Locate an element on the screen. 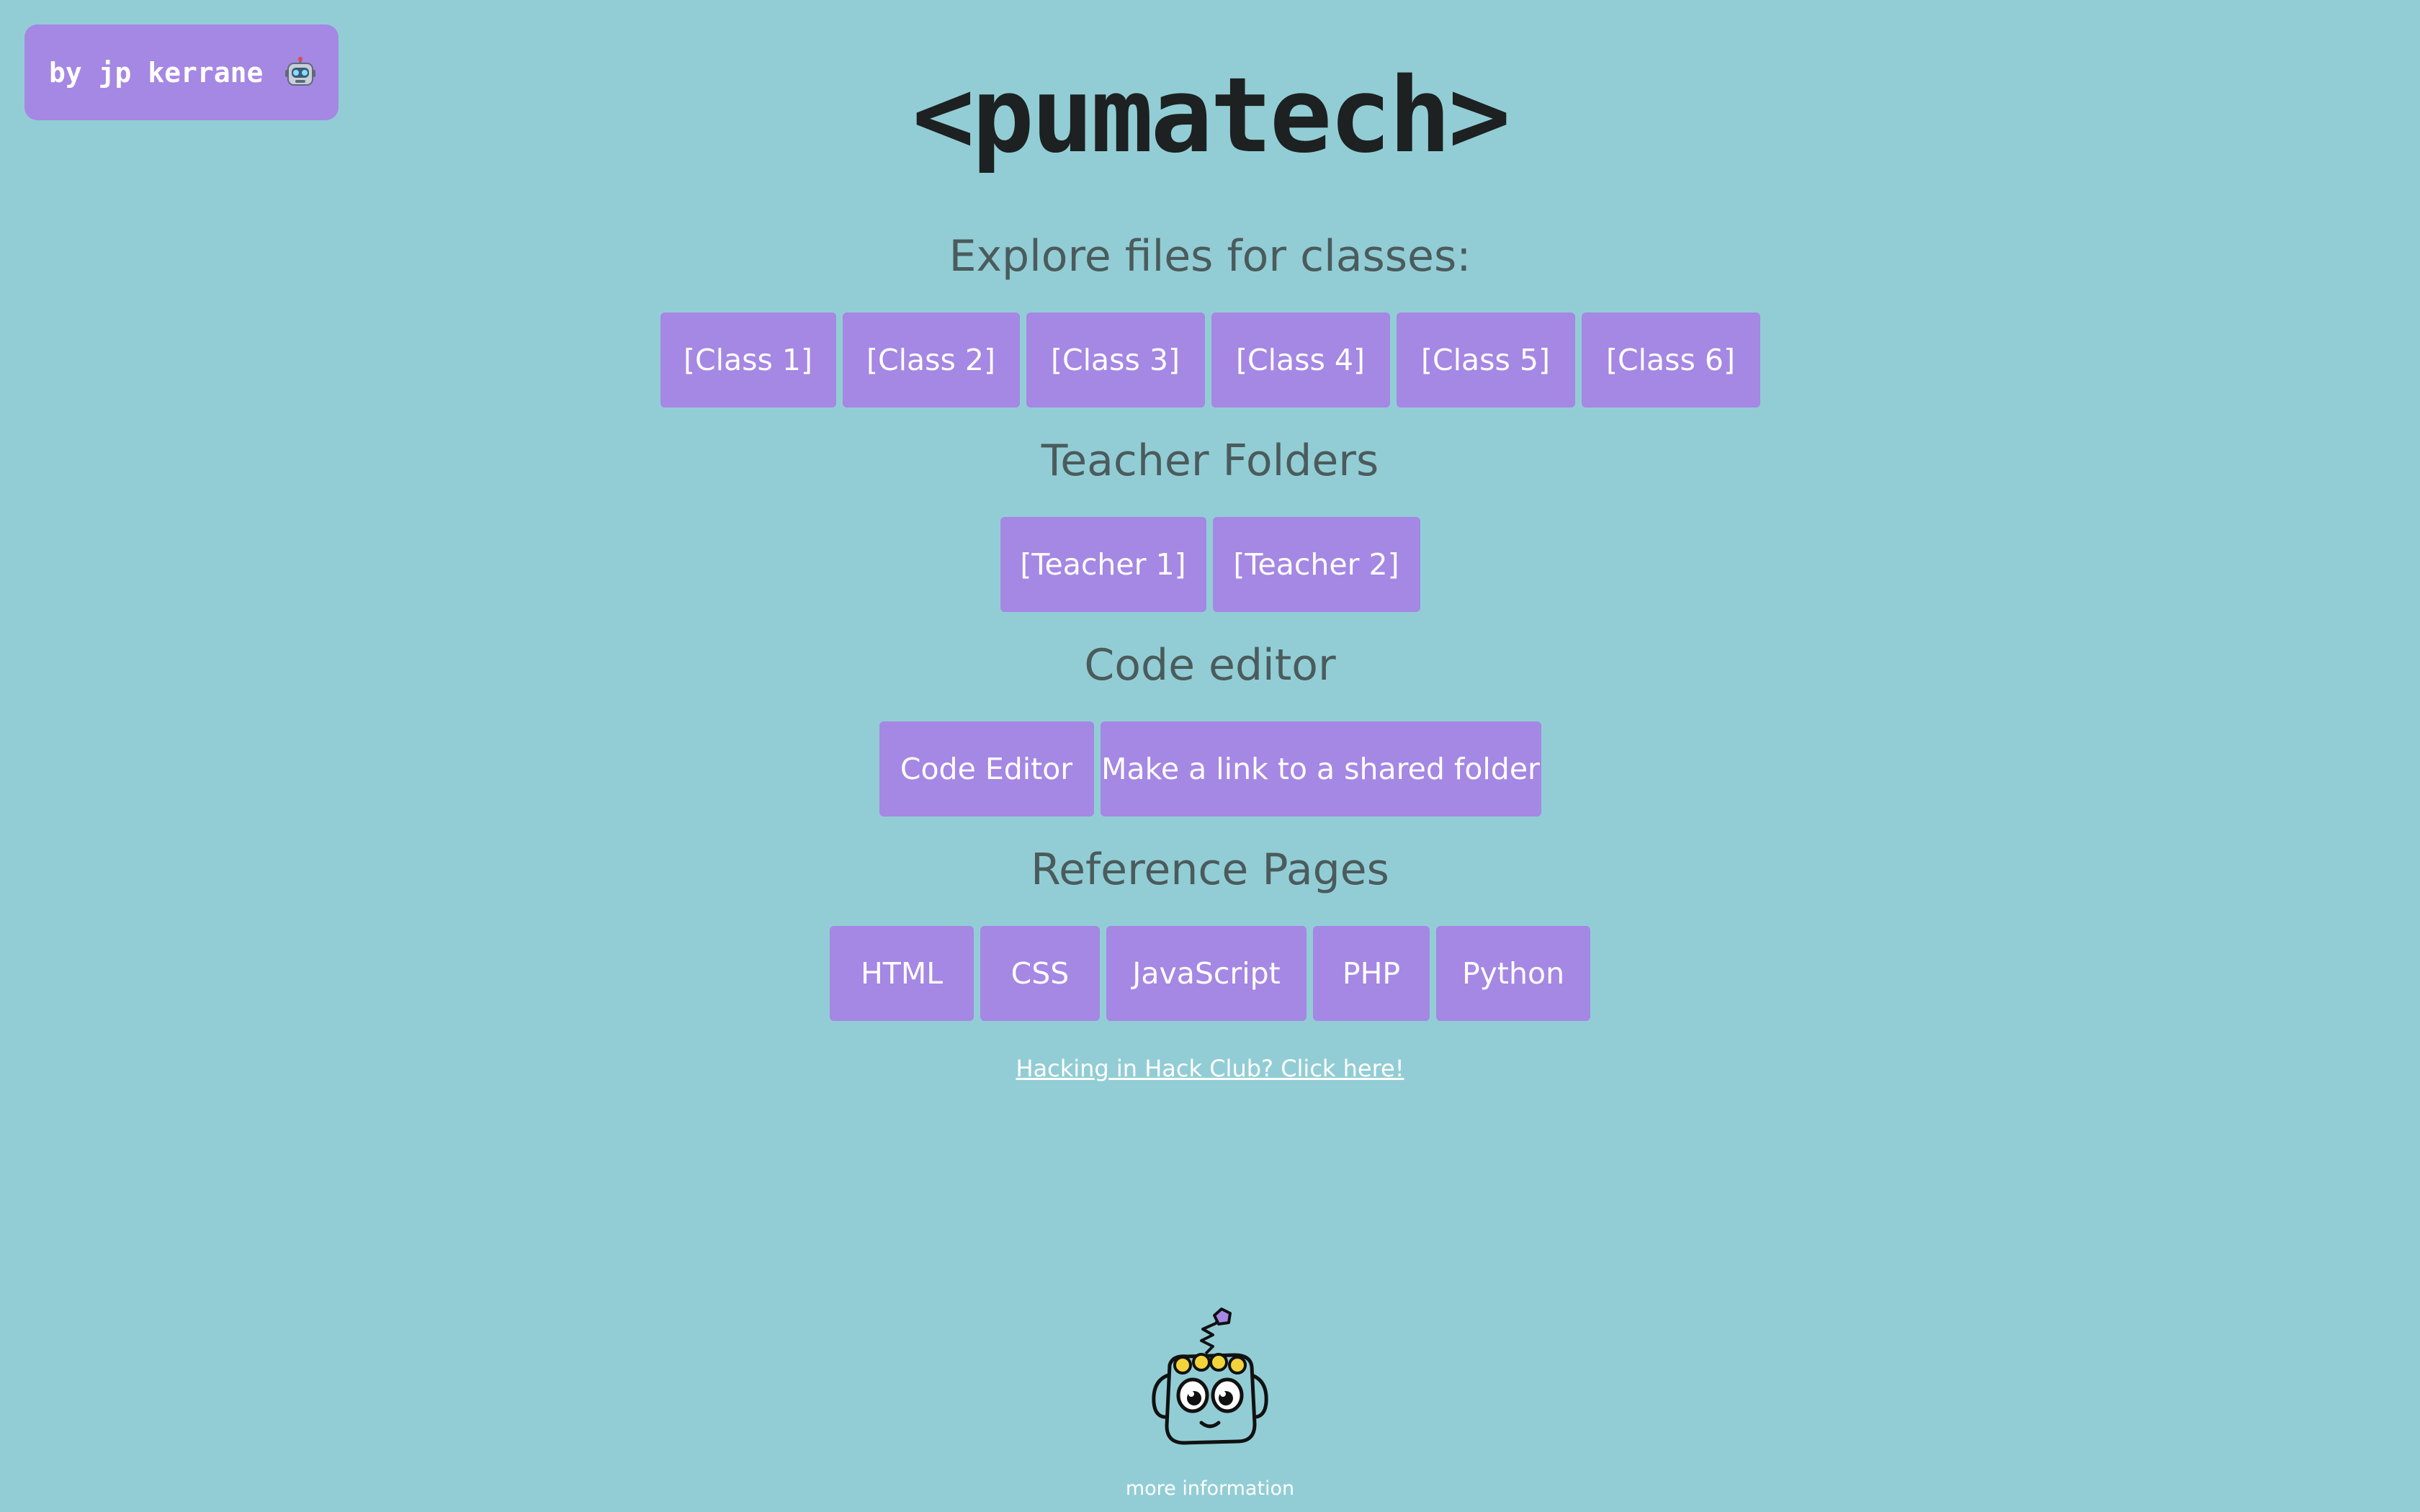  html-button: HTML is located at coordinates (902, 973).